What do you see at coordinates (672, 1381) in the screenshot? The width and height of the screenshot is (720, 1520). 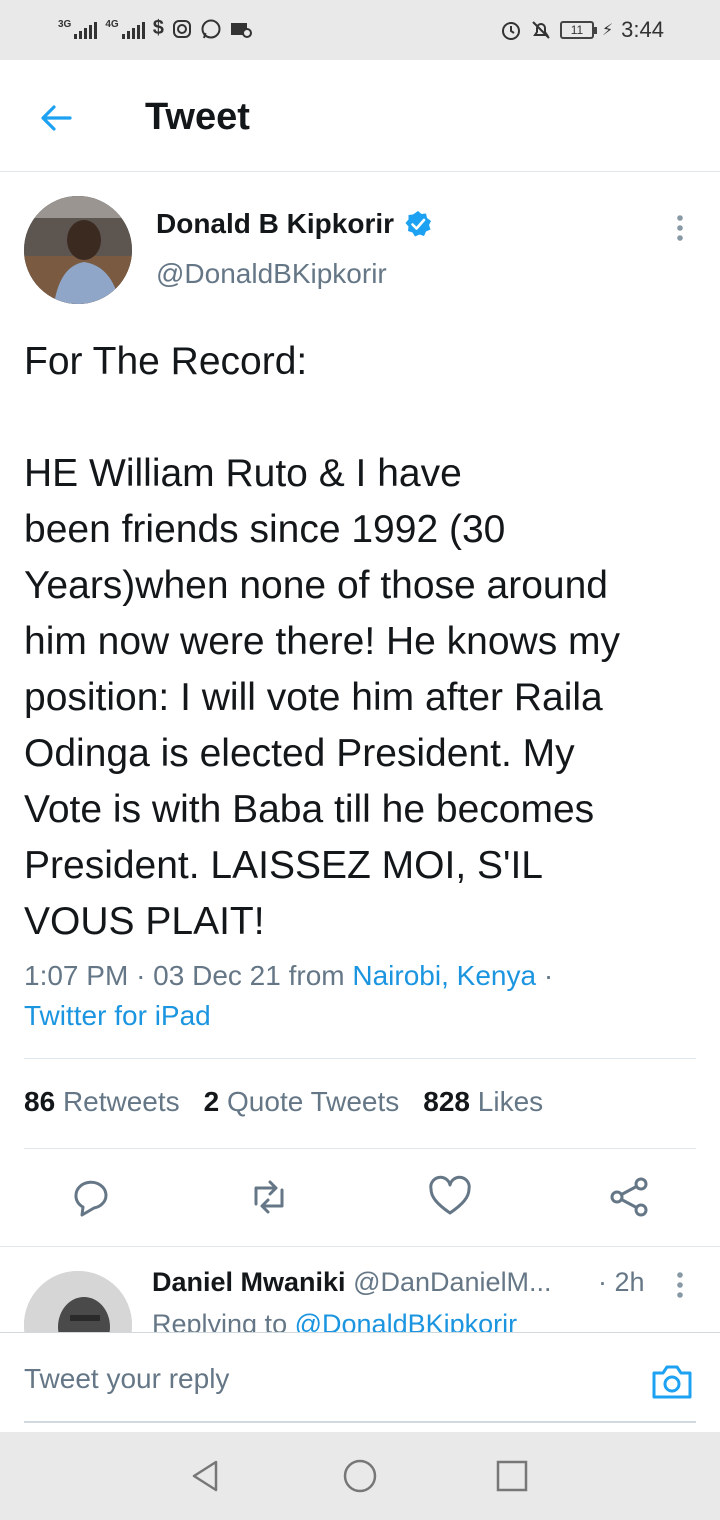 I see `camera-icon` at bounding box center [672, 1381].